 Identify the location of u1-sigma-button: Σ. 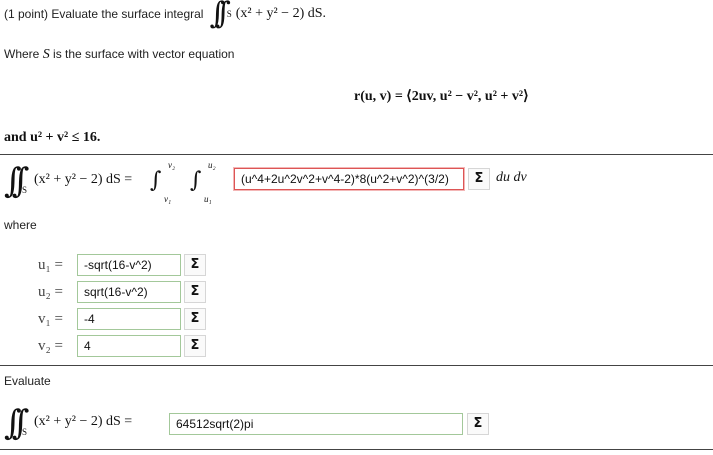
(195, 265).